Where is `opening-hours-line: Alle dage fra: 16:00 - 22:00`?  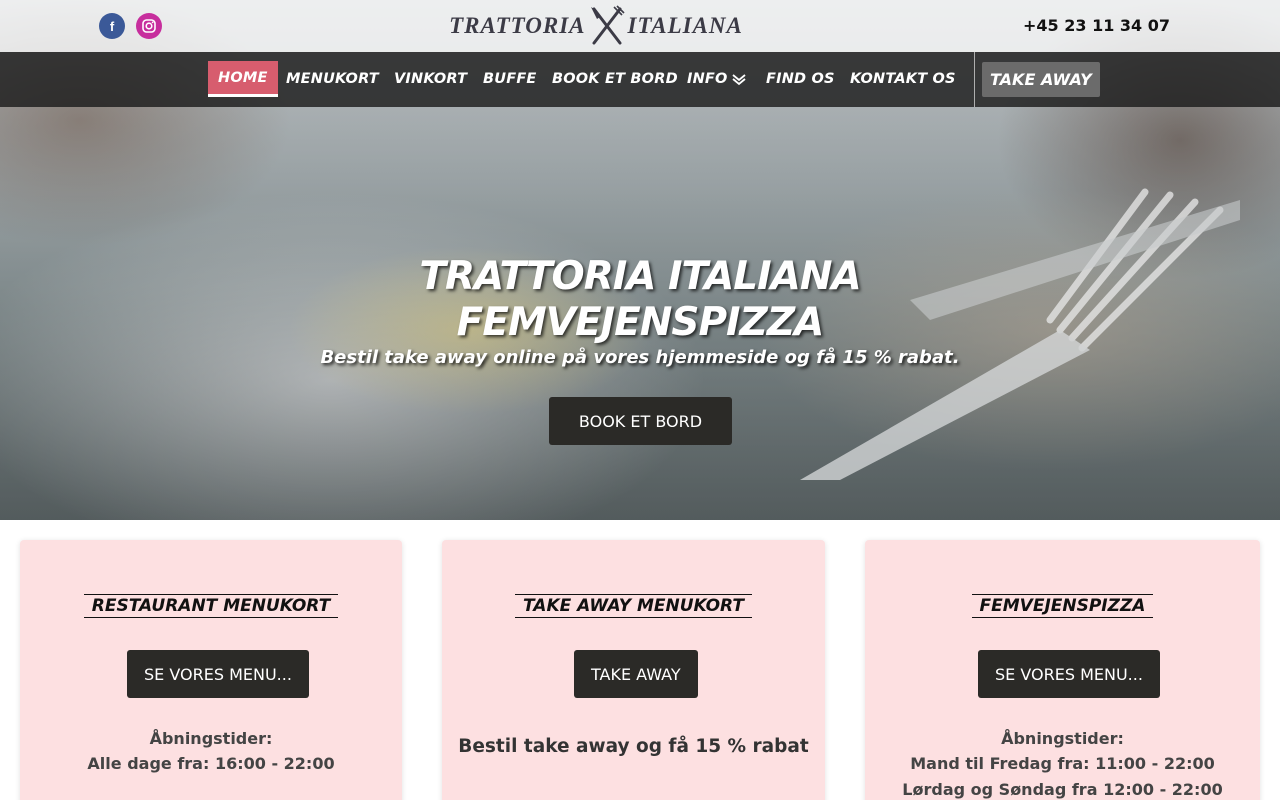
opening-hours-line: Alle dage fra: 16:00 - 22:00 is located at coordinates (211, 763).